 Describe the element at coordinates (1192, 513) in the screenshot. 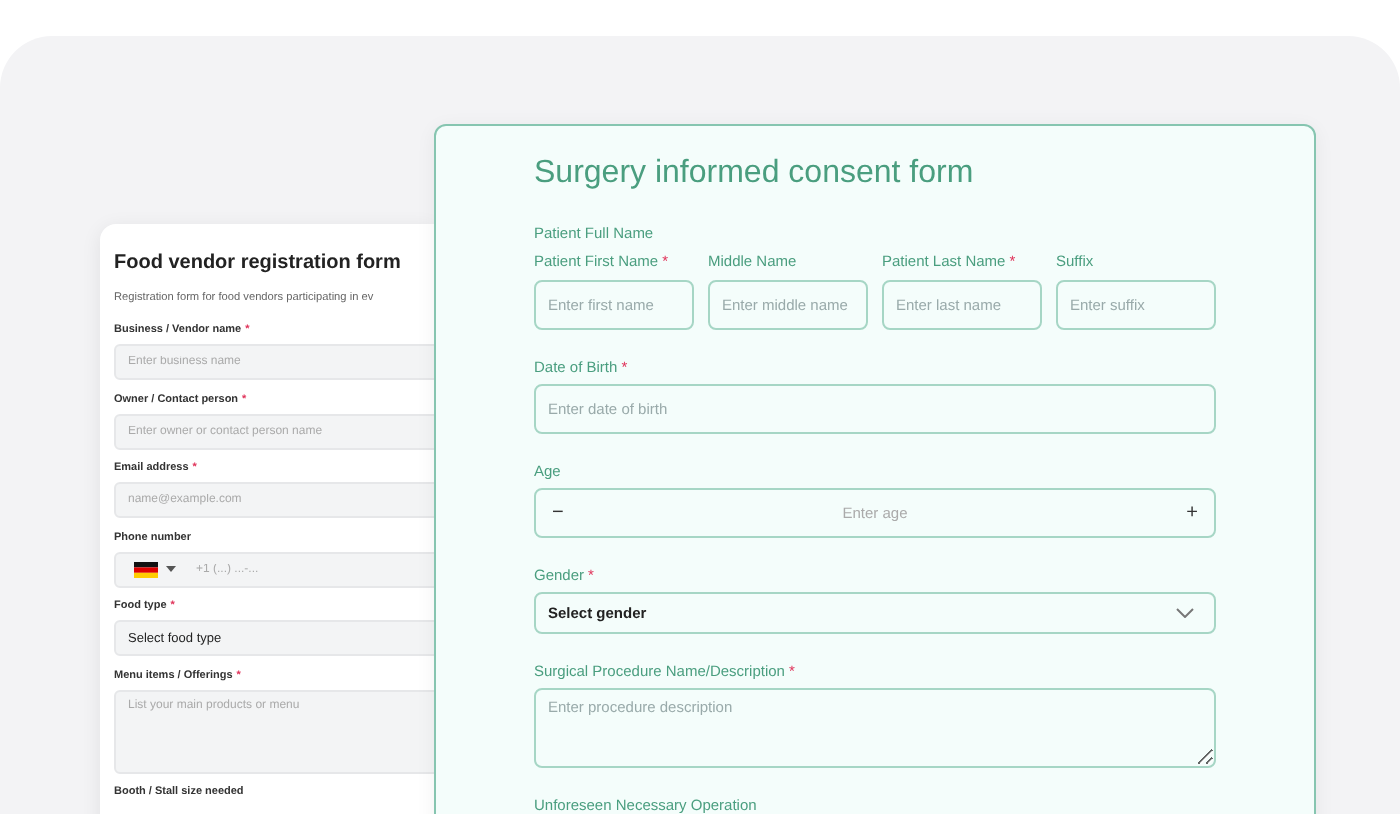

I see `increment-button: +` at that location.